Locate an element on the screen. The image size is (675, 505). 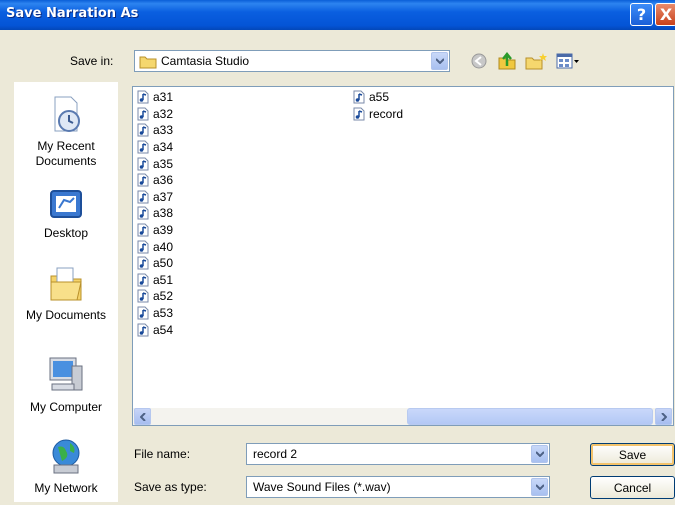
save-in-value: Camtasia Studio is located at coordinates (205, 61).